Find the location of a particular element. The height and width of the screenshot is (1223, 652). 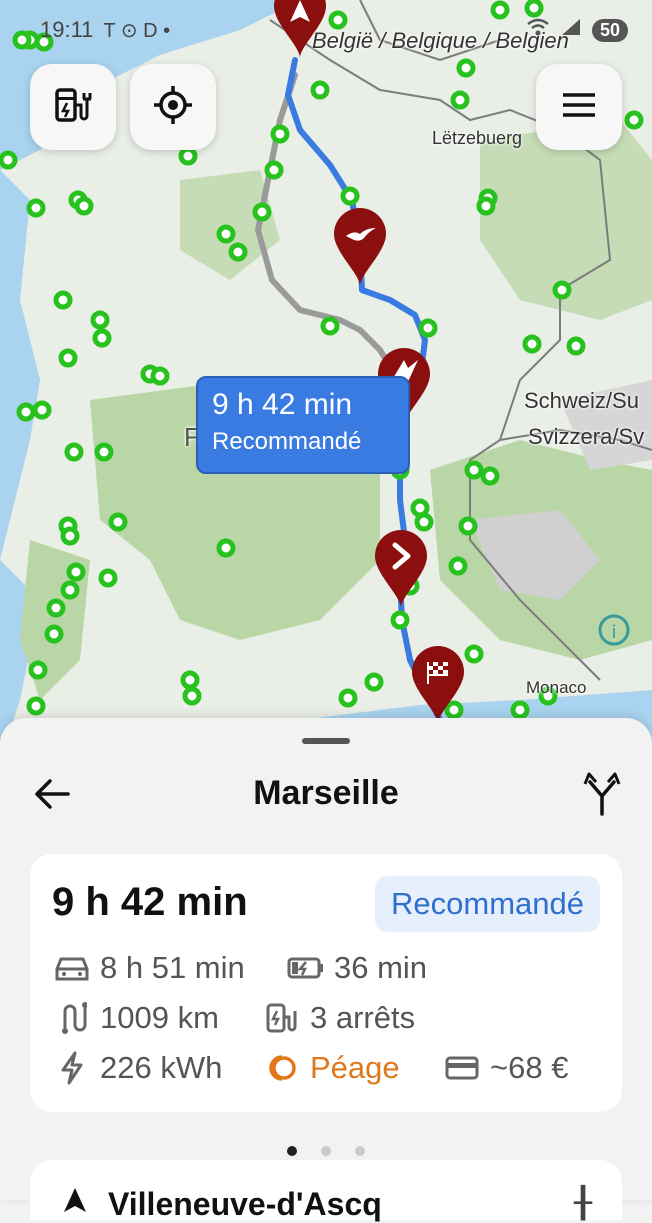

status-bar: 19:11 T ⊙ D • 50 is located at coordinates (334, 30).